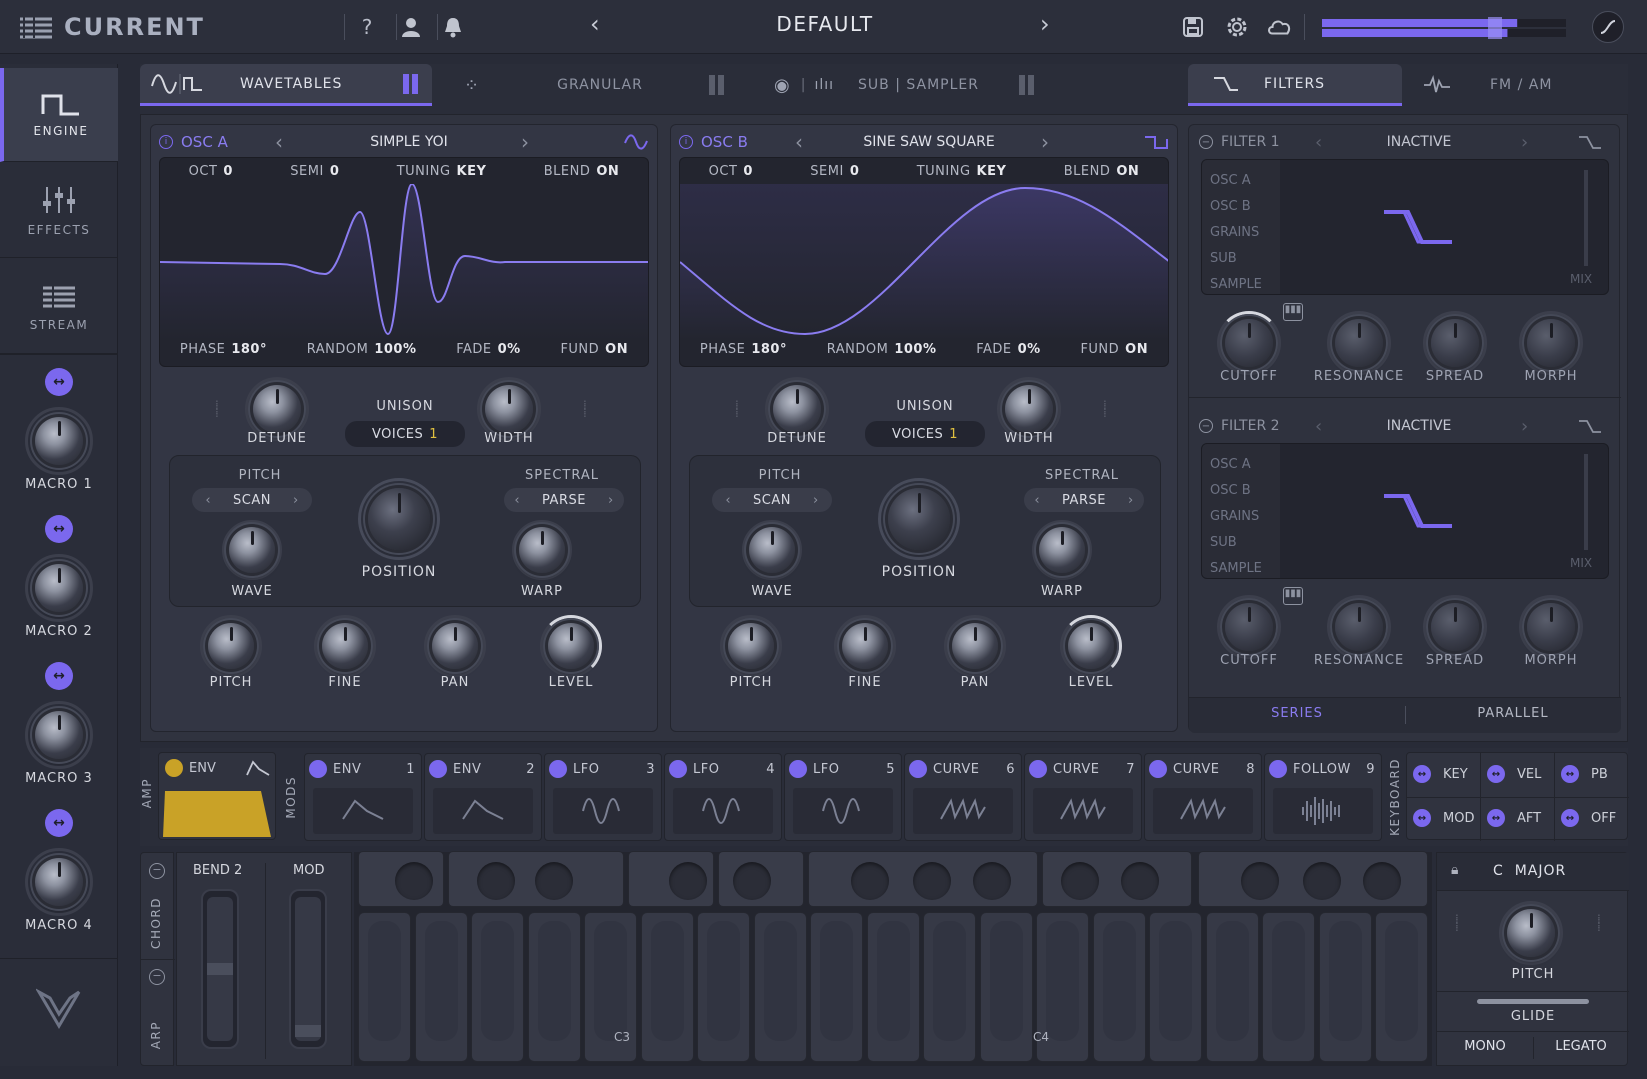 This screenshot has height=1079, width=1647. Describe the element at coordinates (59, 307) in the screenshot. I see `sidebar-tab-stream: STREAM` at that location.